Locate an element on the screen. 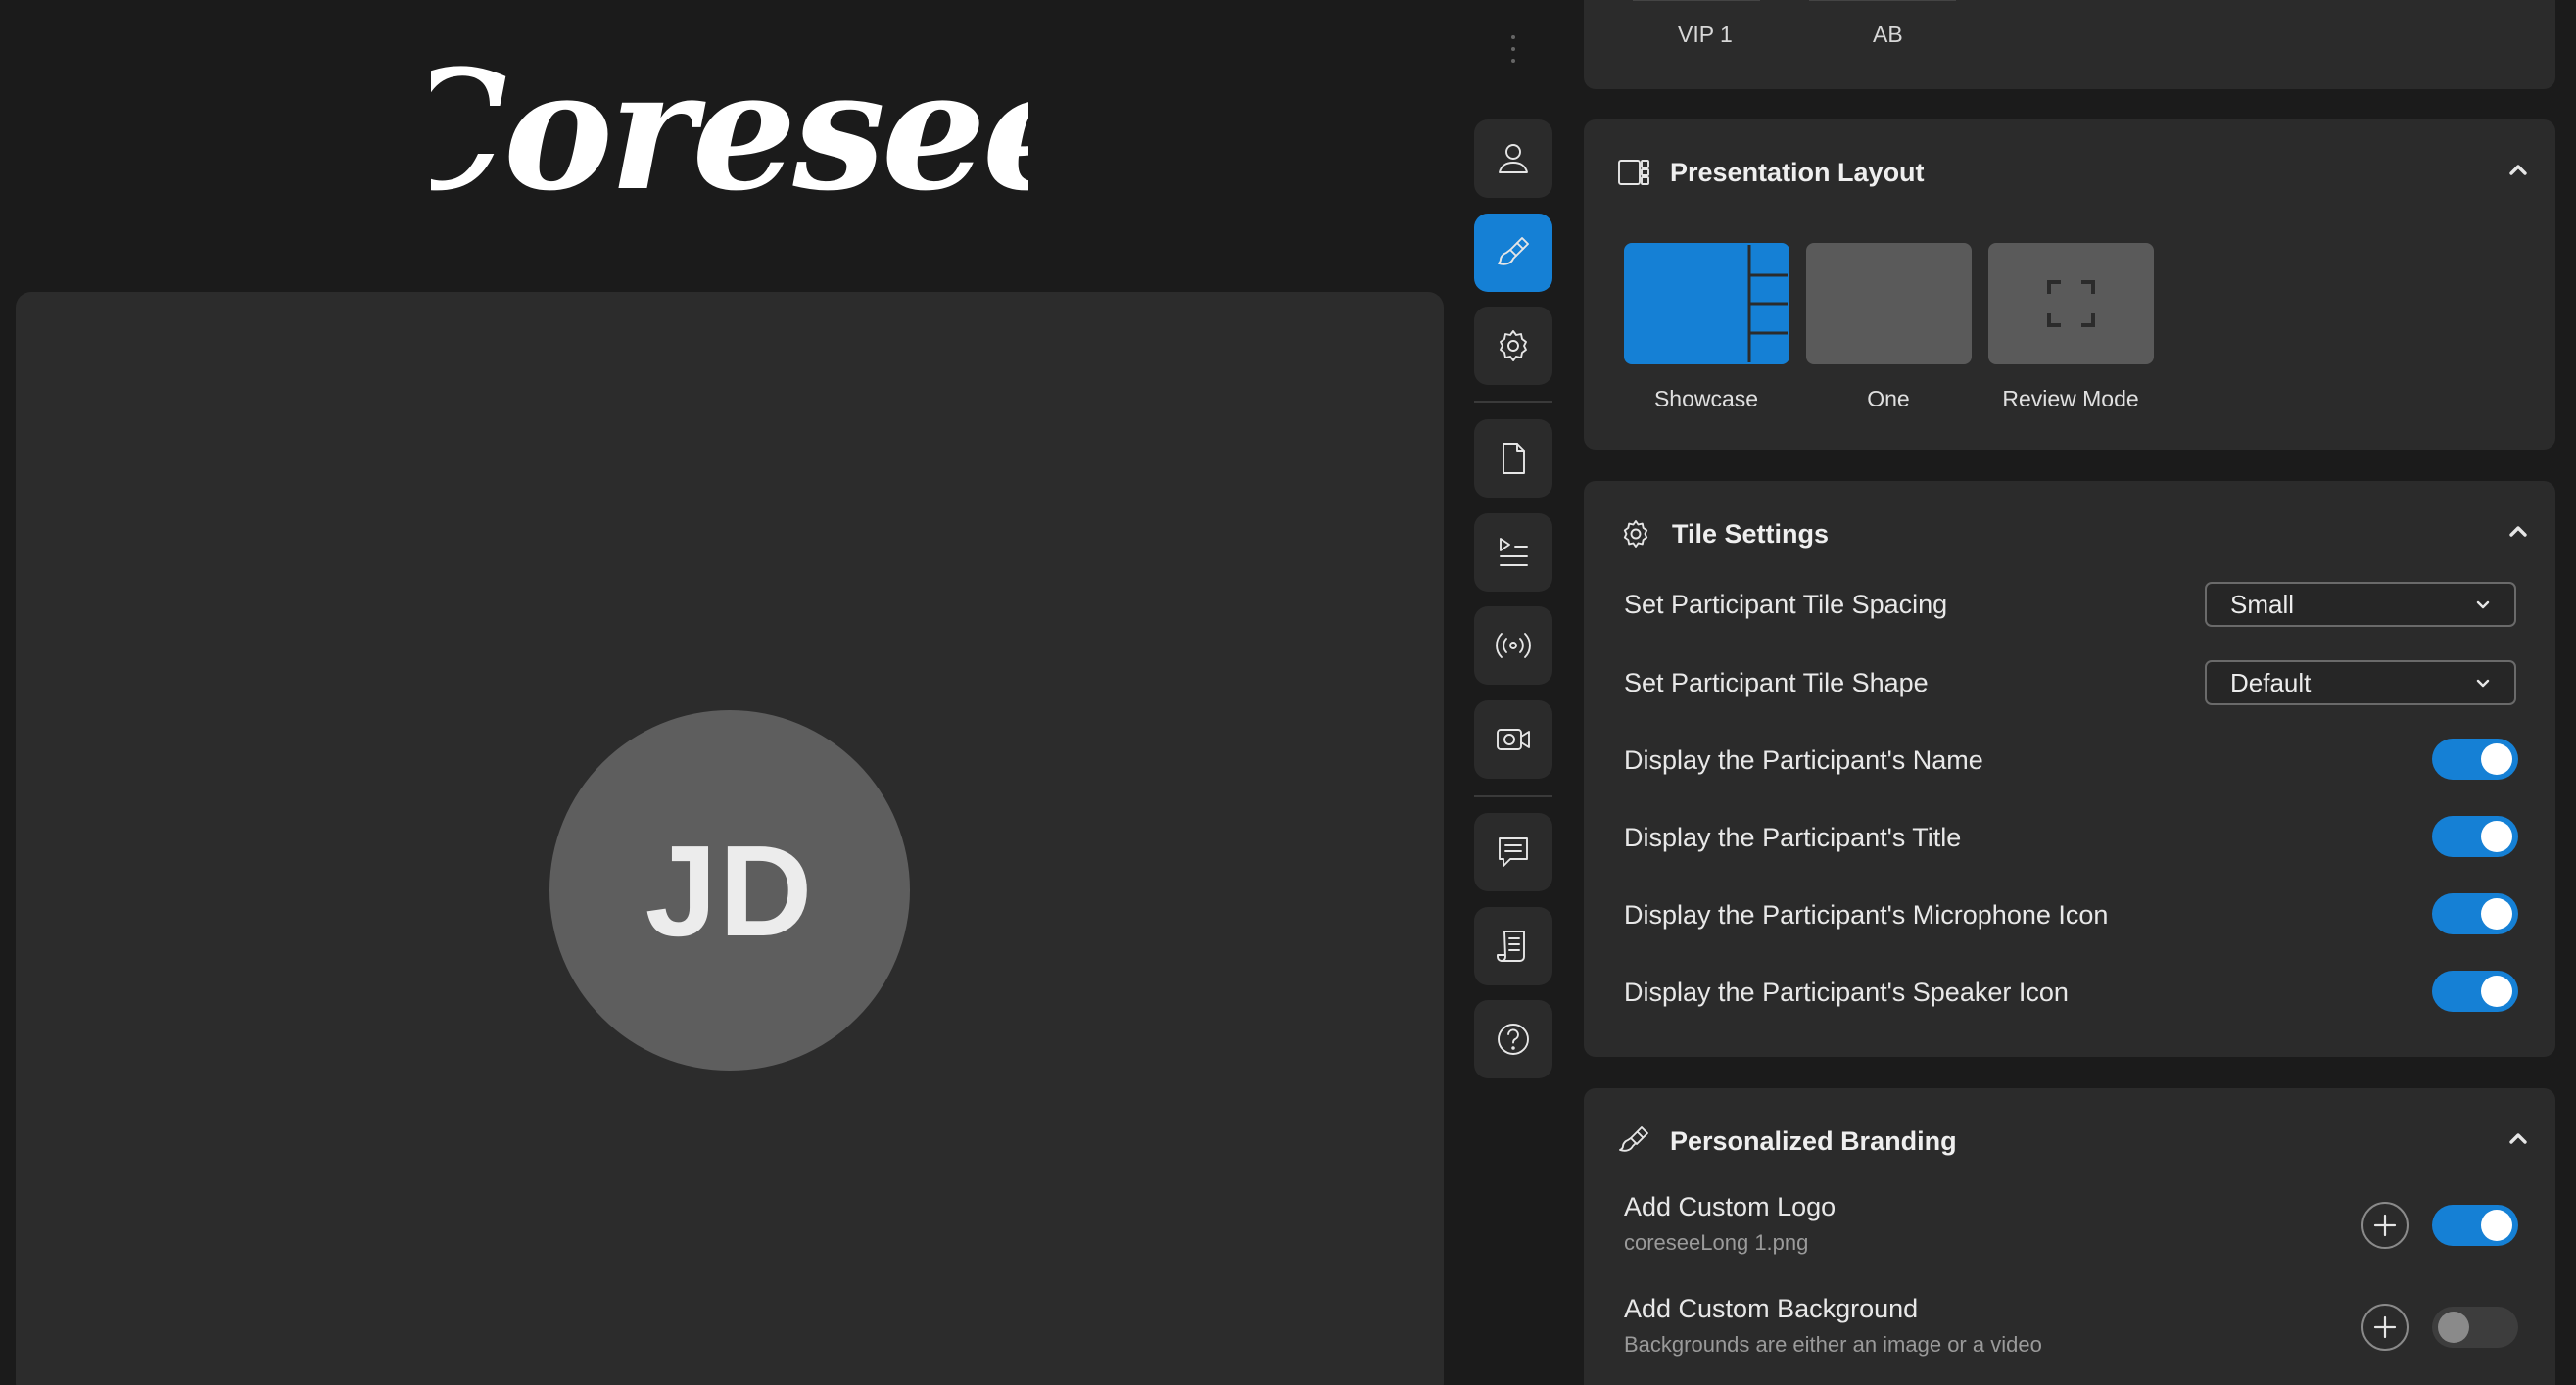 This screenshot has height=1385, width=2576. add-custom-logo-button is located at coordinates (2385, 1225).